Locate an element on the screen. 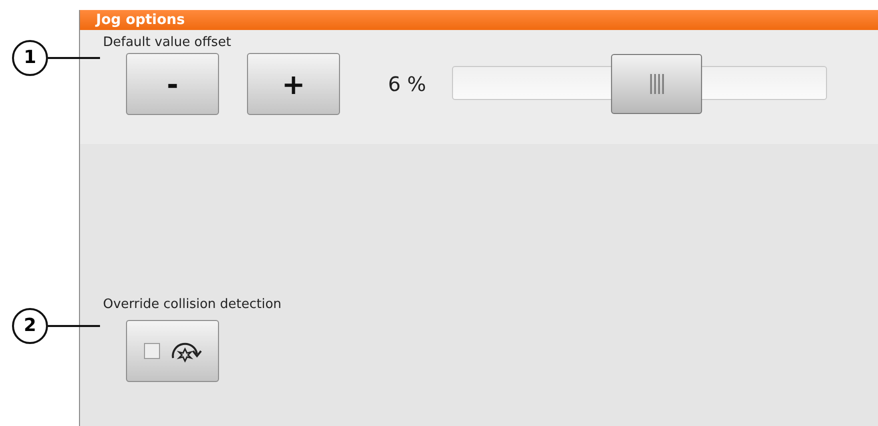 The image size is (878, 426). section-label: Default value offset is located at coordinates (167, 43).